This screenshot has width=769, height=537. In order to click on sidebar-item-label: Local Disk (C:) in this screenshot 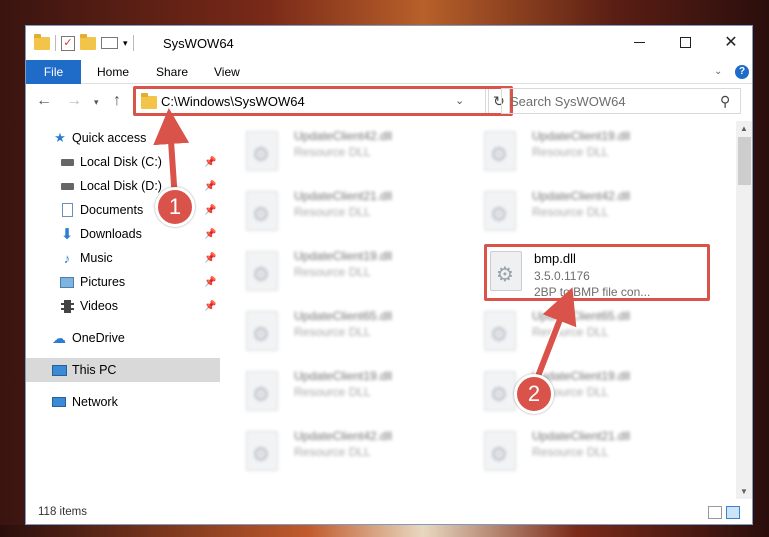, I will do `click(121, 162)`.